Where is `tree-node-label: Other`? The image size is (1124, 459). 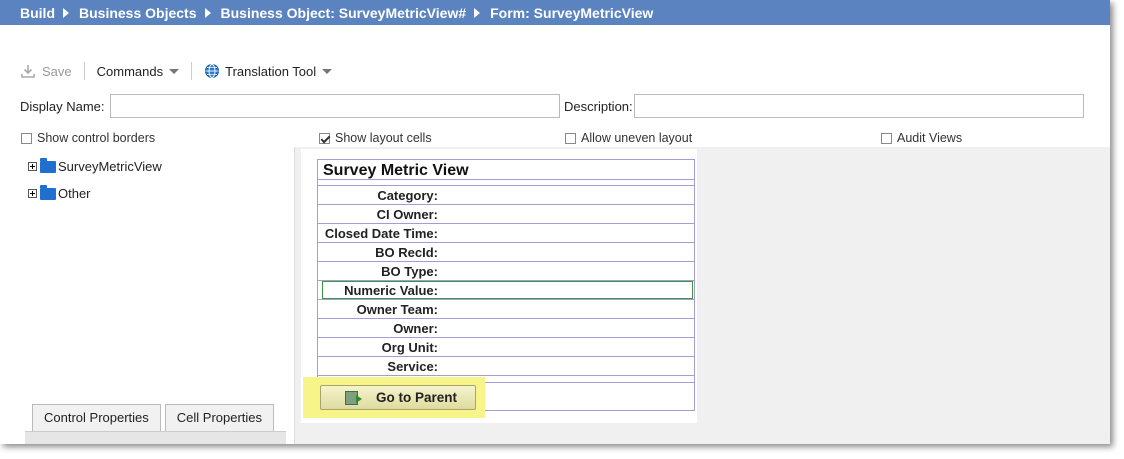 tree-node-label: Other is located at coordinates (74, 193).